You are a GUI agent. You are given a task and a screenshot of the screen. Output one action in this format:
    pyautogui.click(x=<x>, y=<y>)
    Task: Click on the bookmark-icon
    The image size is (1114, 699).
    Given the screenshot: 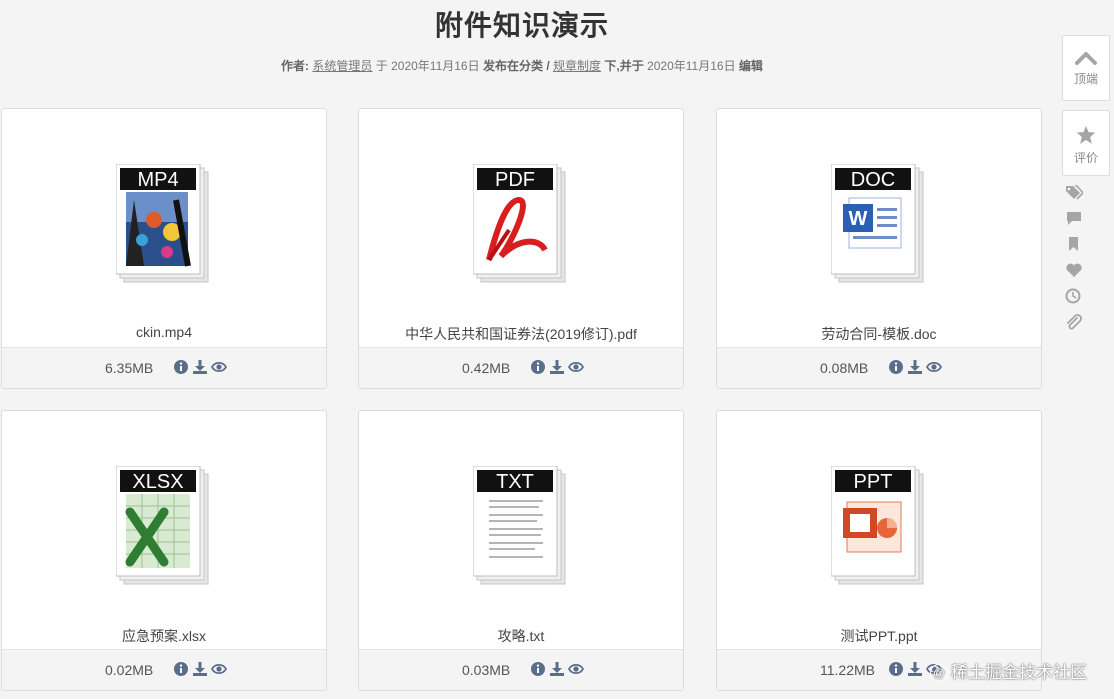 What is the action you would take?
    pyautogui.click(x=1074, y=244)
    